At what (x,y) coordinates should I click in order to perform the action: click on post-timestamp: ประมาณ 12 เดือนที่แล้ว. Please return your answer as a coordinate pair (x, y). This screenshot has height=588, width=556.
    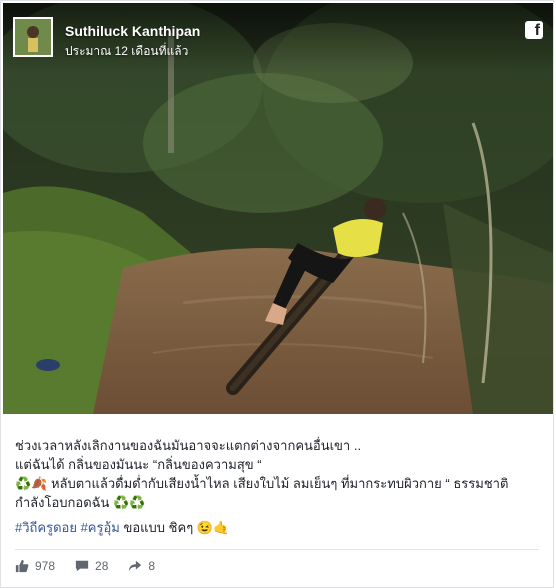
    Looking at the image, I should click on (126, 51).